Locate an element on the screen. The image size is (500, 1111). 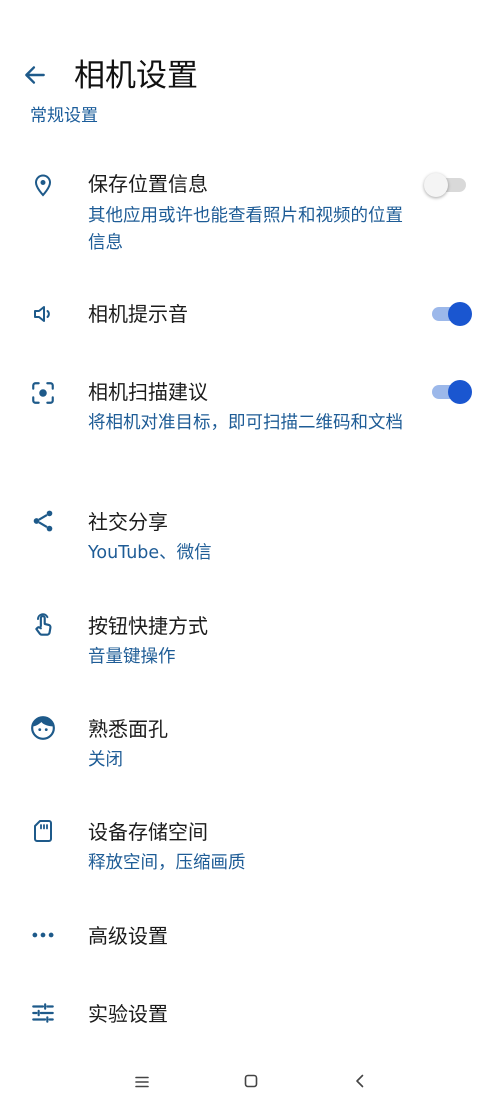
setting-save-location: 保存位置信息 其他应用或许也能查看照片和视频的位置信息 is located at coordinates (250, 215).